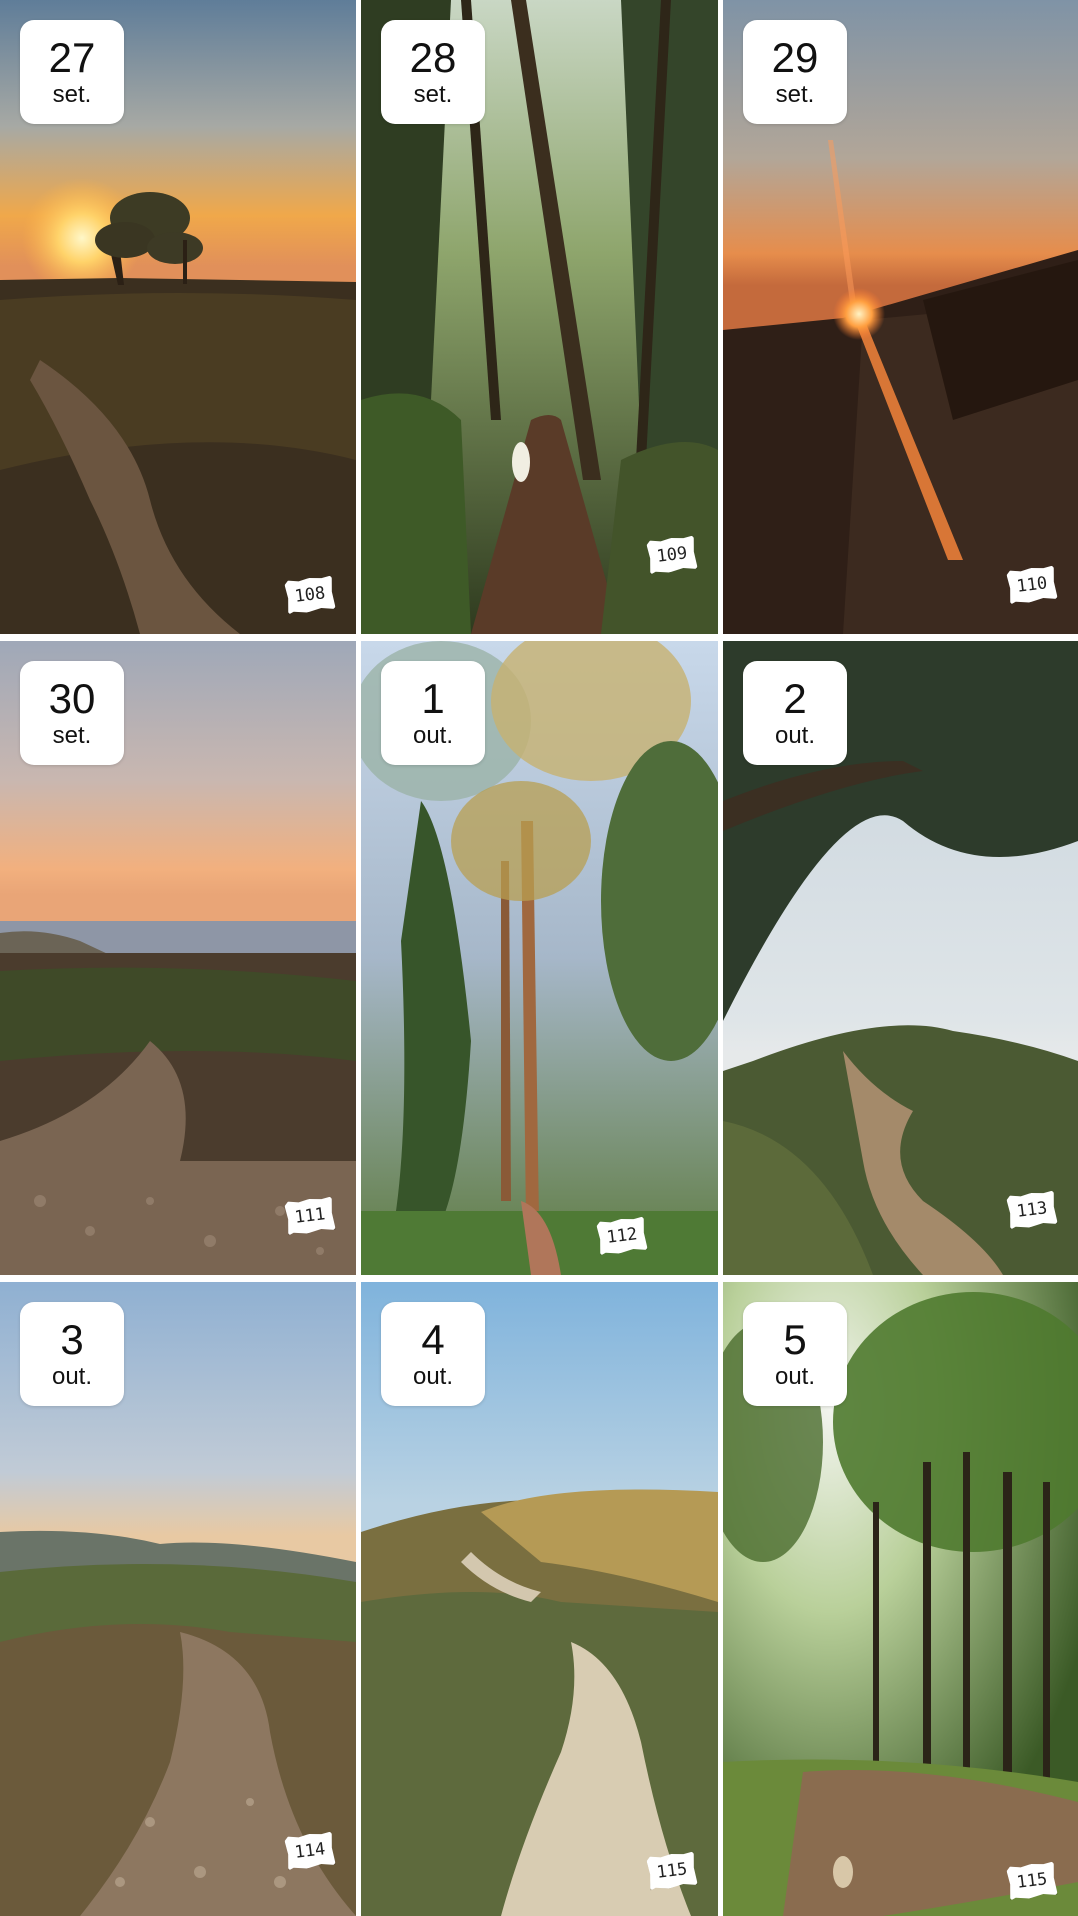 This screenshot has width=1078, height=1916. I want to click on date-badge: 3 out., so click(72, 1354).